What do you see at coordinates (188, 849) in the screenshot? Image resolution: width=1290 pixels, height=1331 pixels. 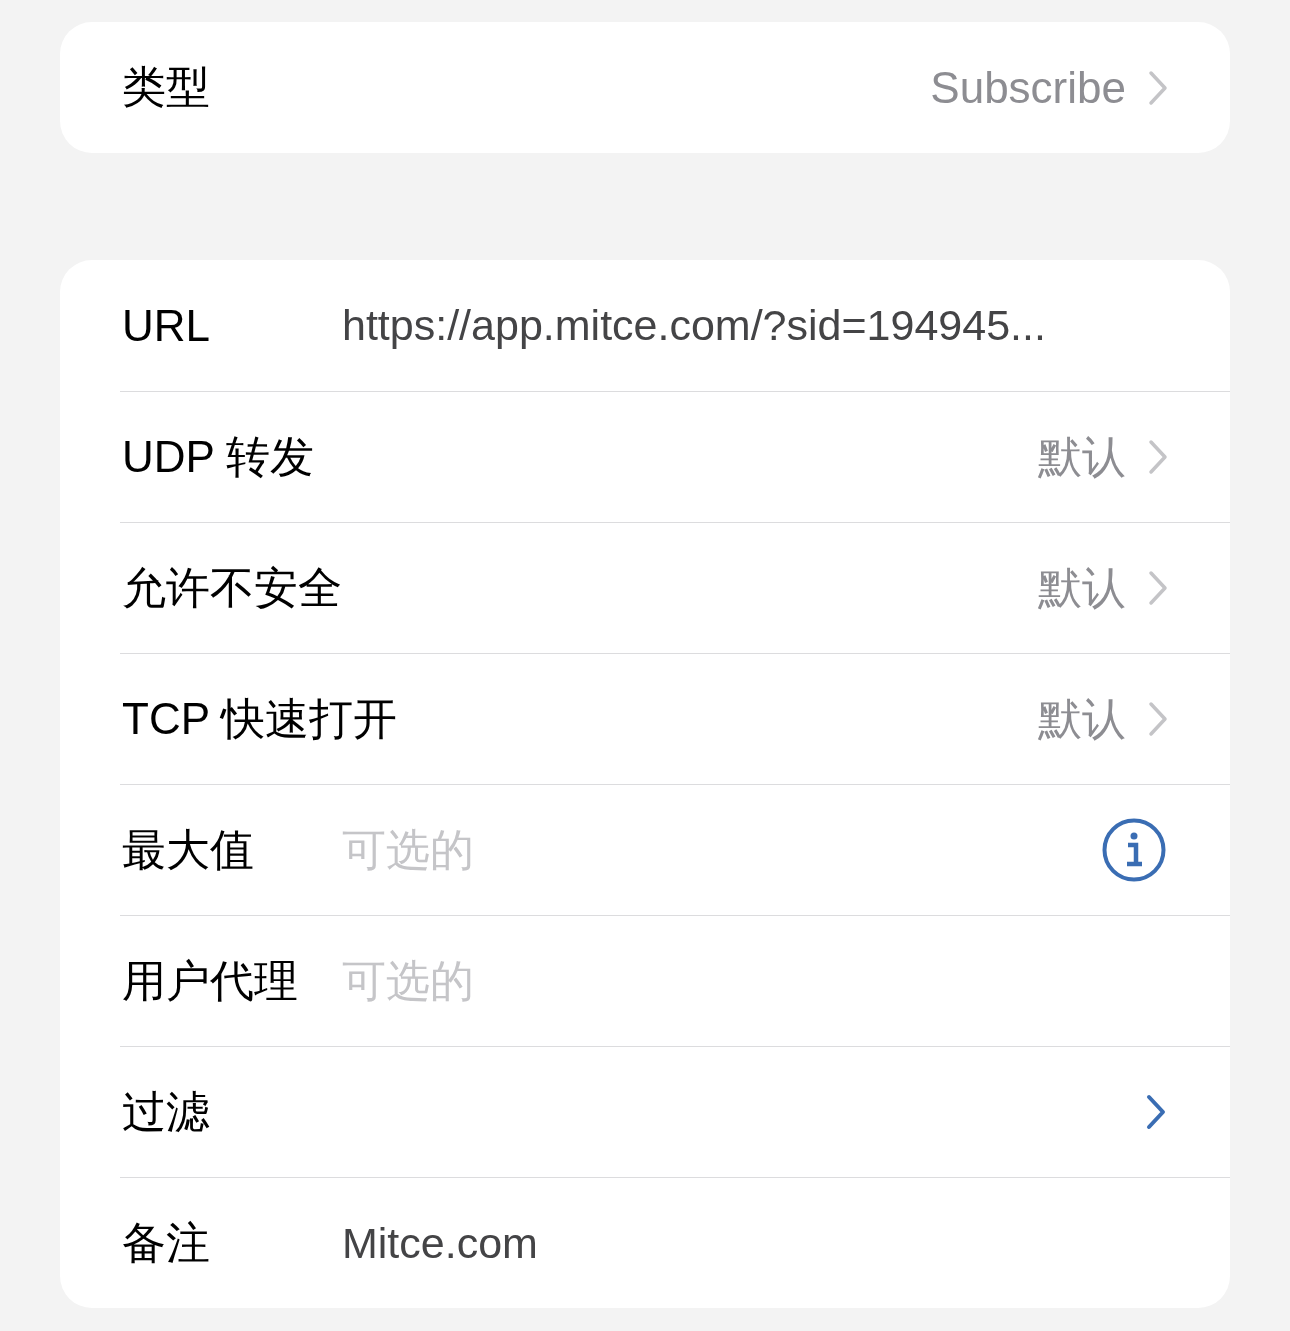 I see `row-label: 最大值` at bounding box center [188, 849].